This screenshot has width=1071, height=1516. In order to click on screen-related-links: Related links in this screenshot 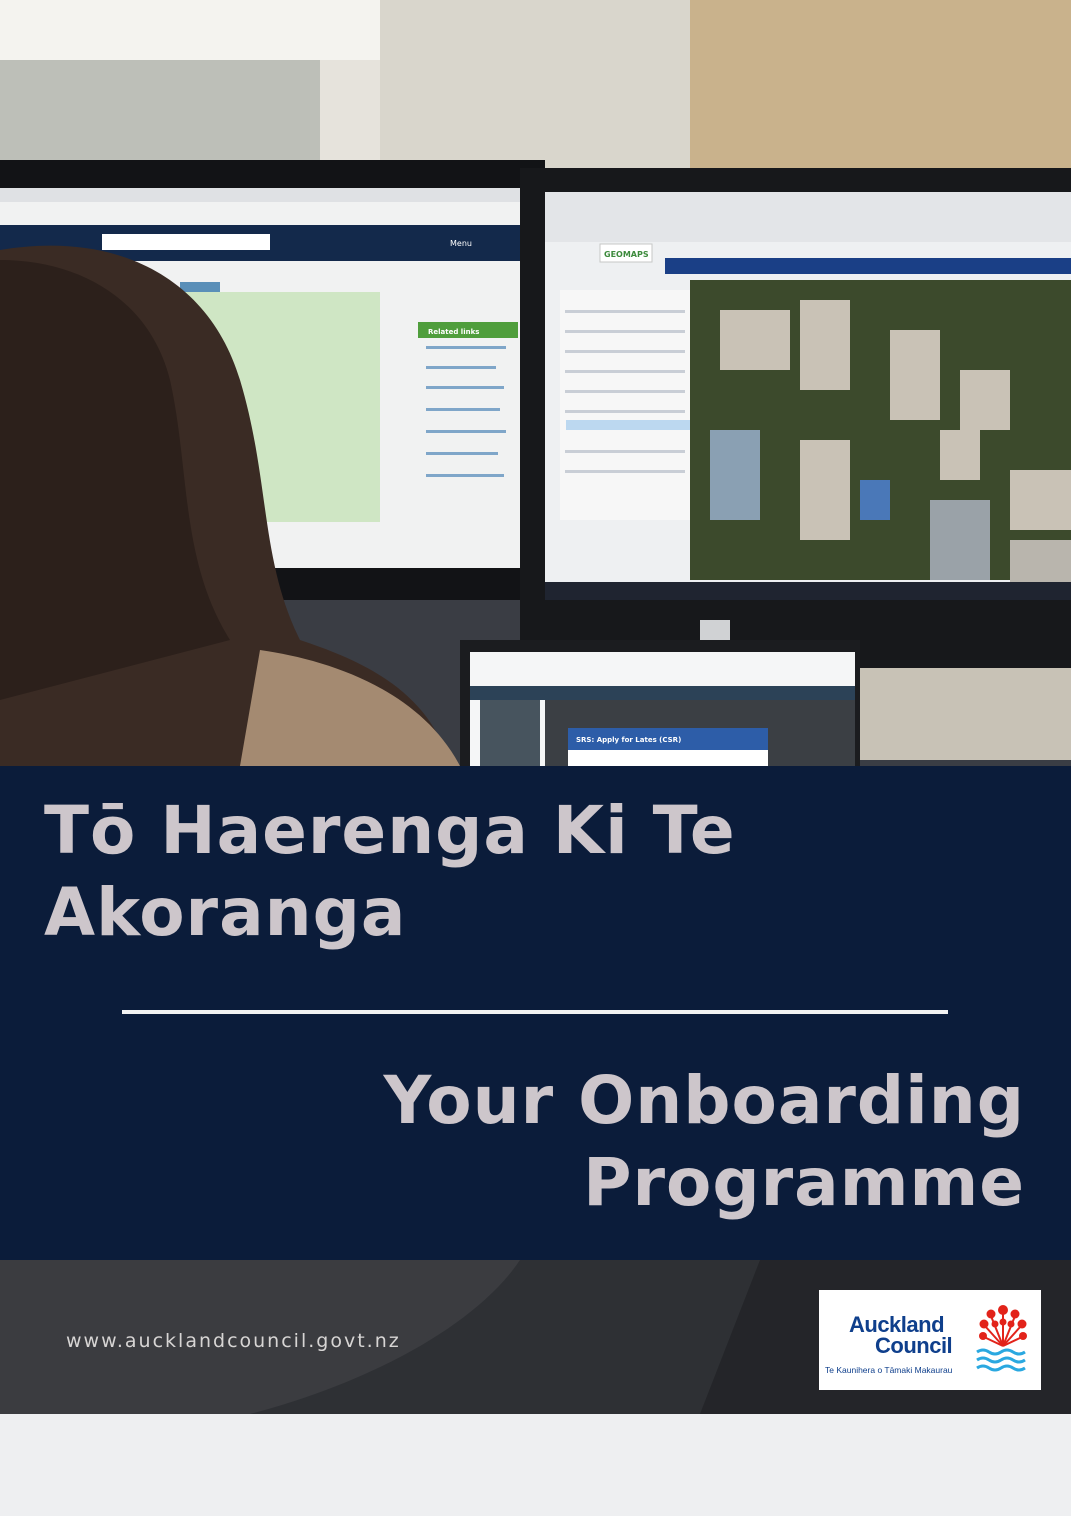, I will do `click(453, 332)`.